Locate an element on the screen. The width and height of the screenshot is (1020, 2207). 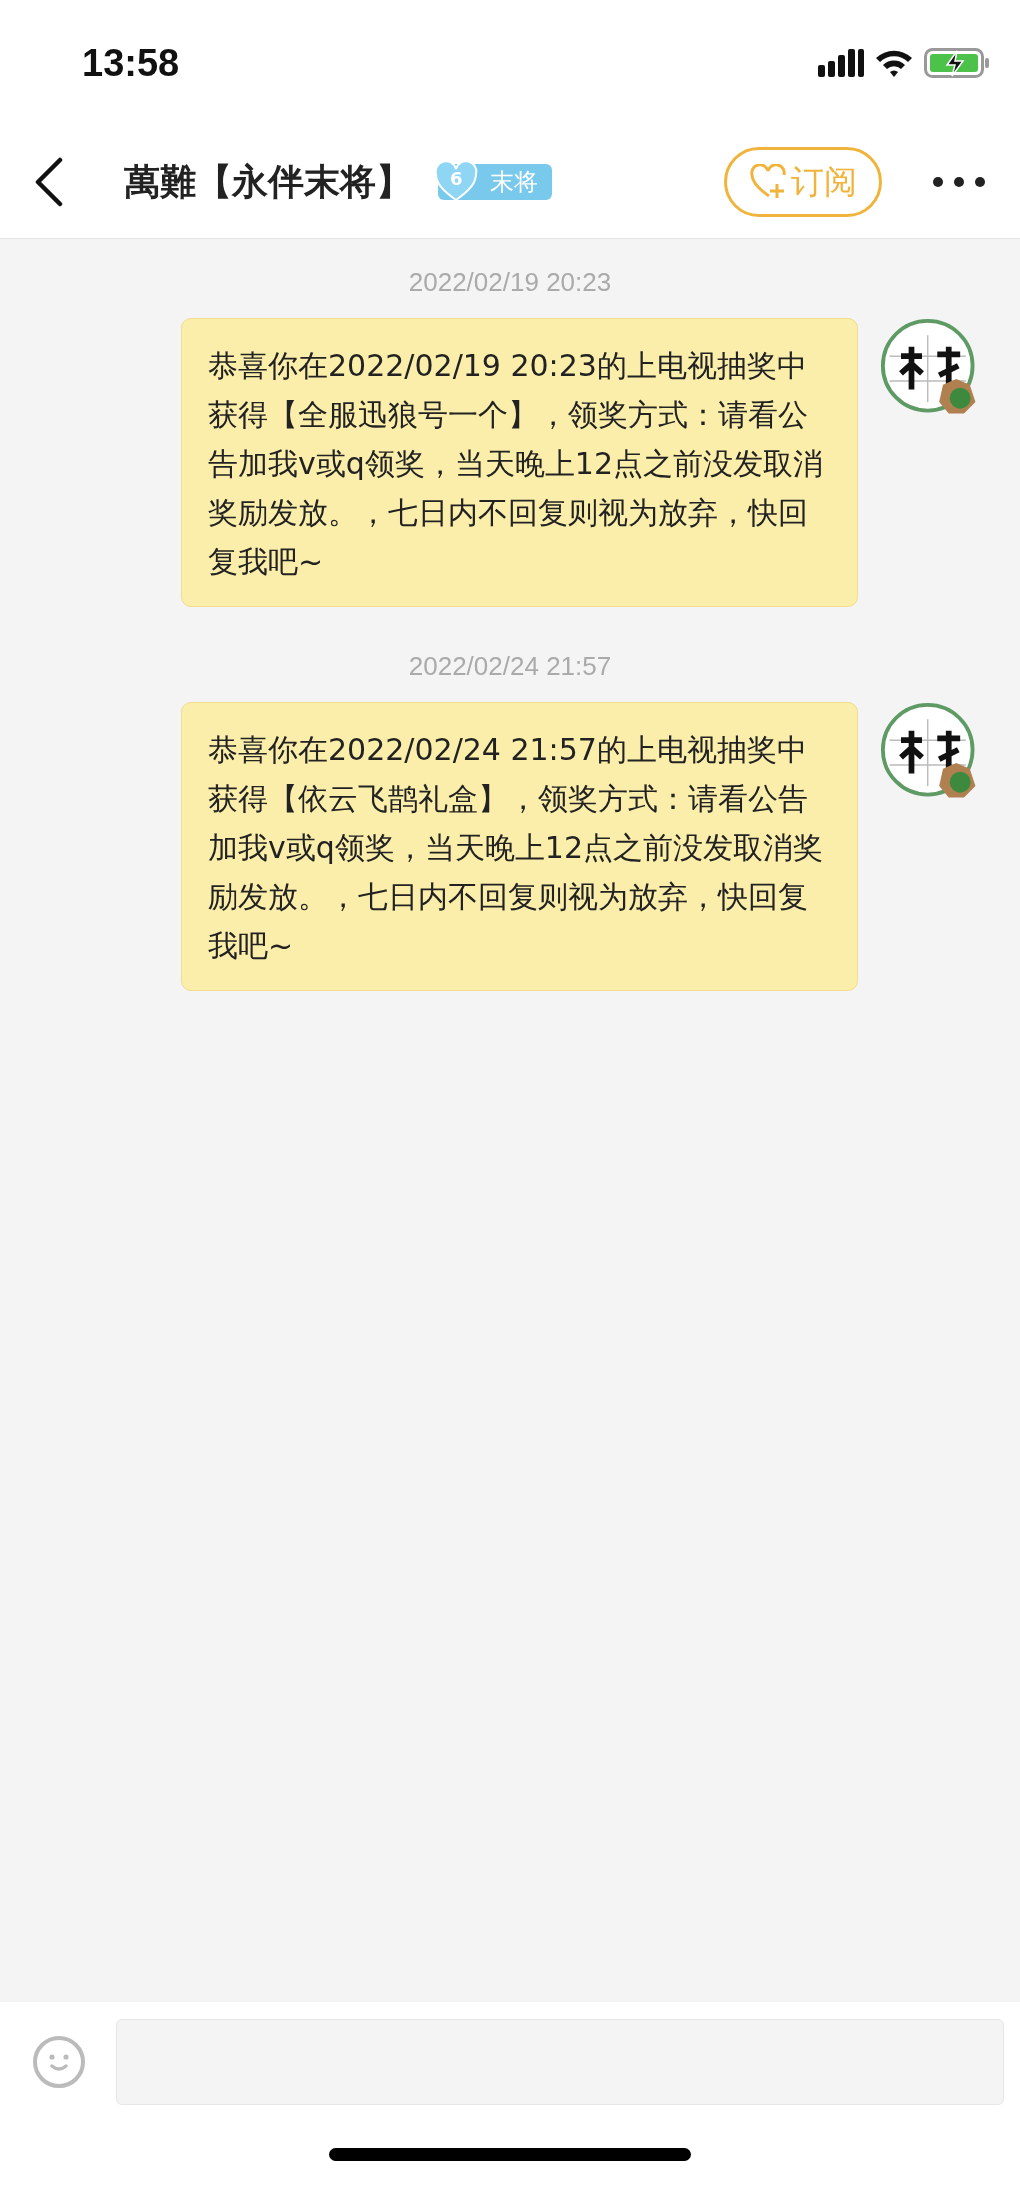
chat-title: 萬難【永伴末将】 is located at coordinates (268, 181).